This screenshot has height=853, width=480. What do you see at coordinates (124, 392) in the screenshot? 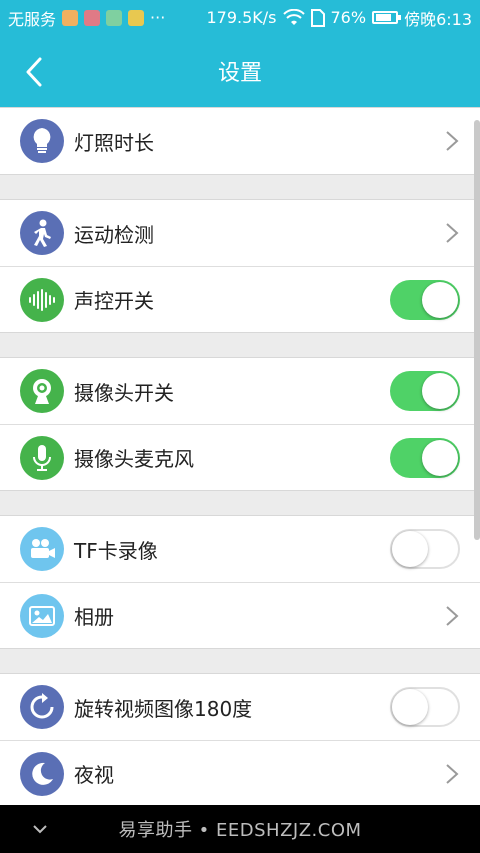
I see `setting-label: 摄像头开关` at bounding box center [124, 392].